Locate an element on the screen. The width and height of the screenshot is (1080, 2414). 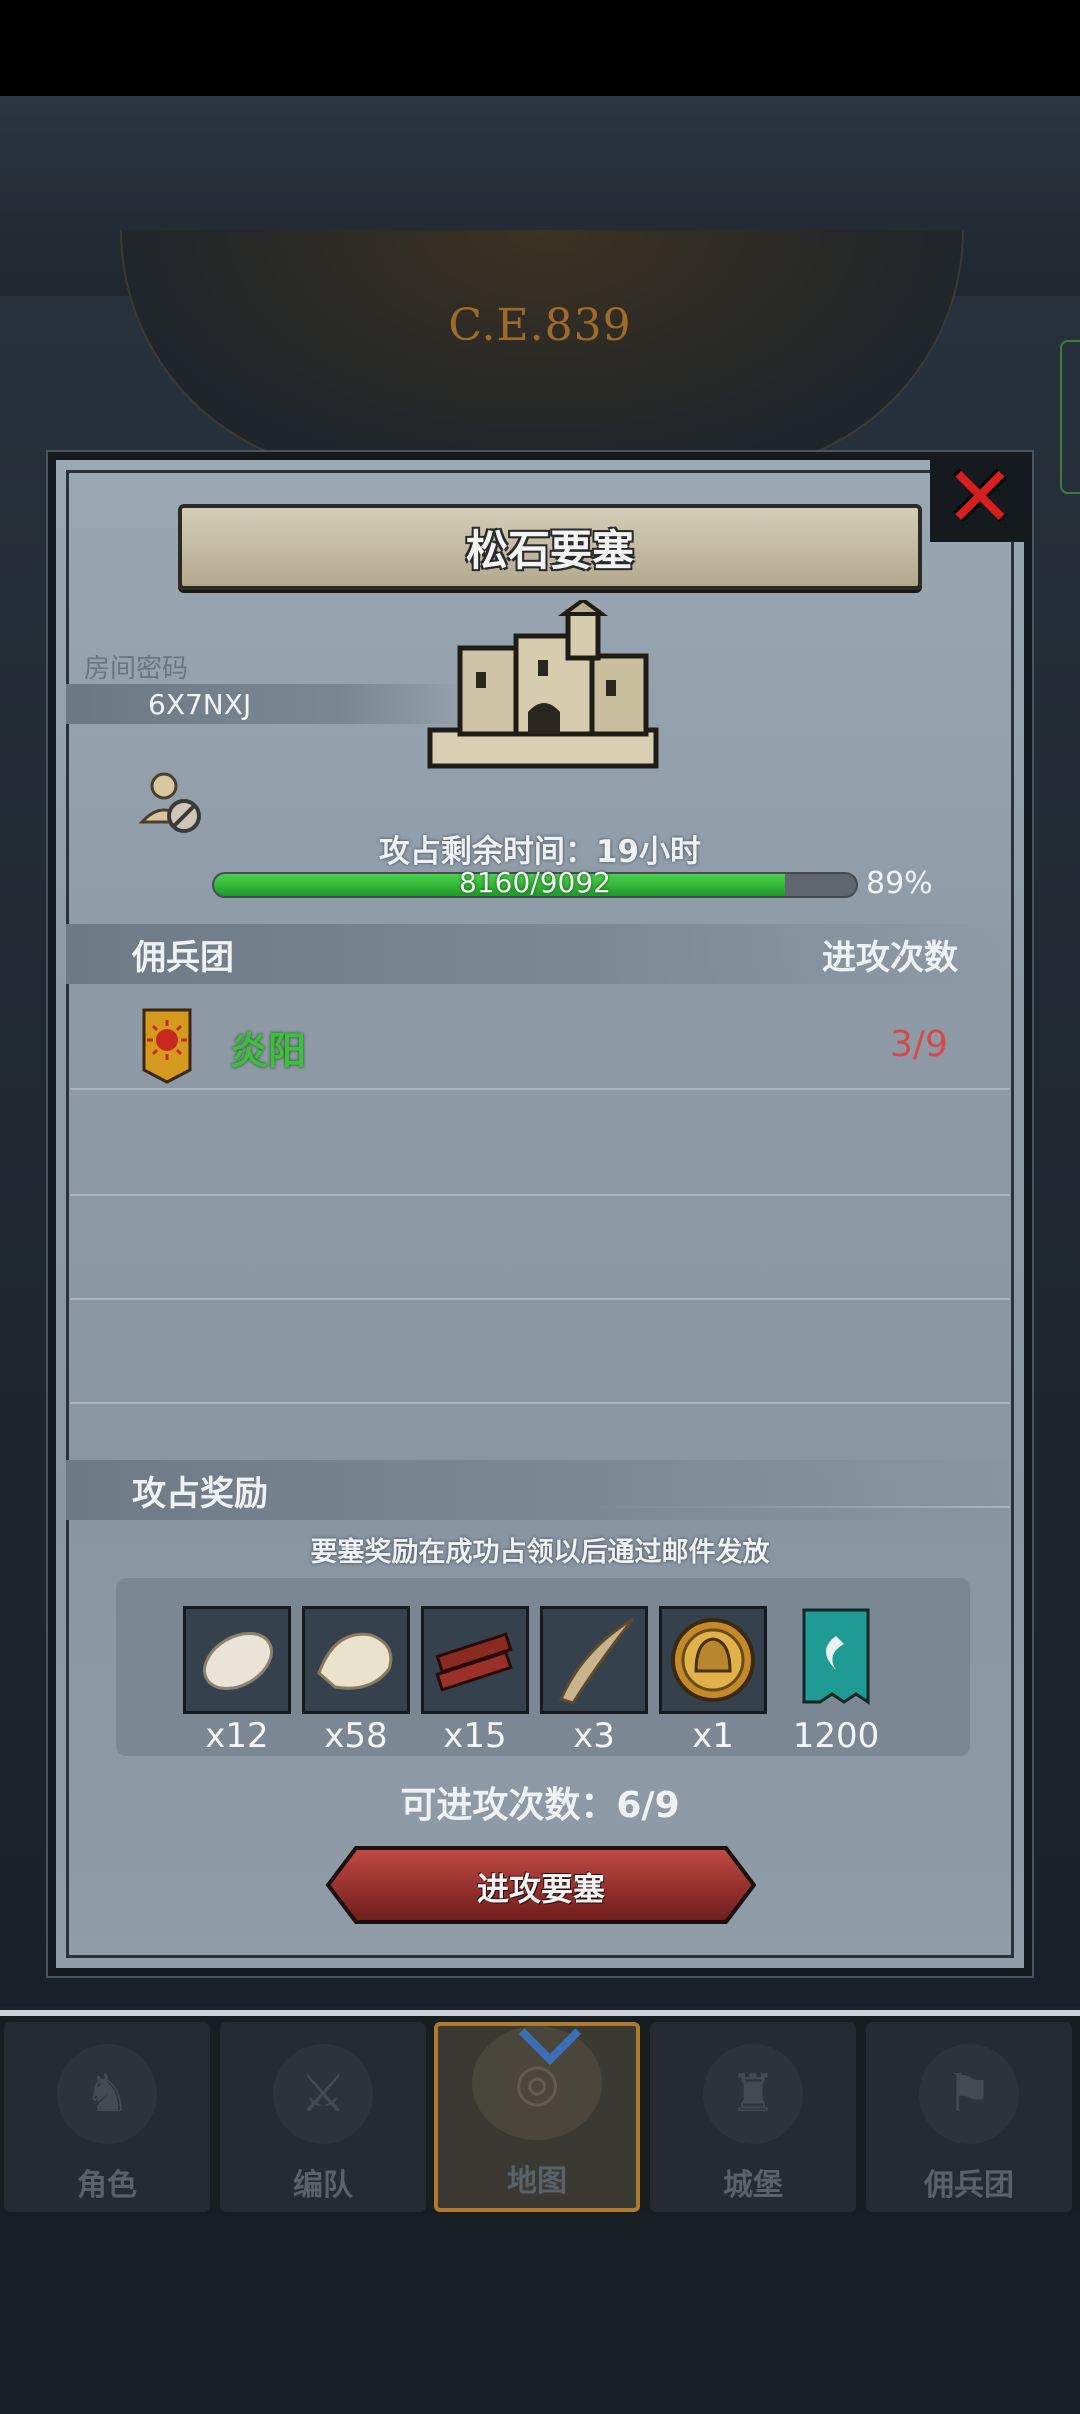
siege-time-remaining: 攻占剩余时间：19小时 is located at coordinates (540, 852).